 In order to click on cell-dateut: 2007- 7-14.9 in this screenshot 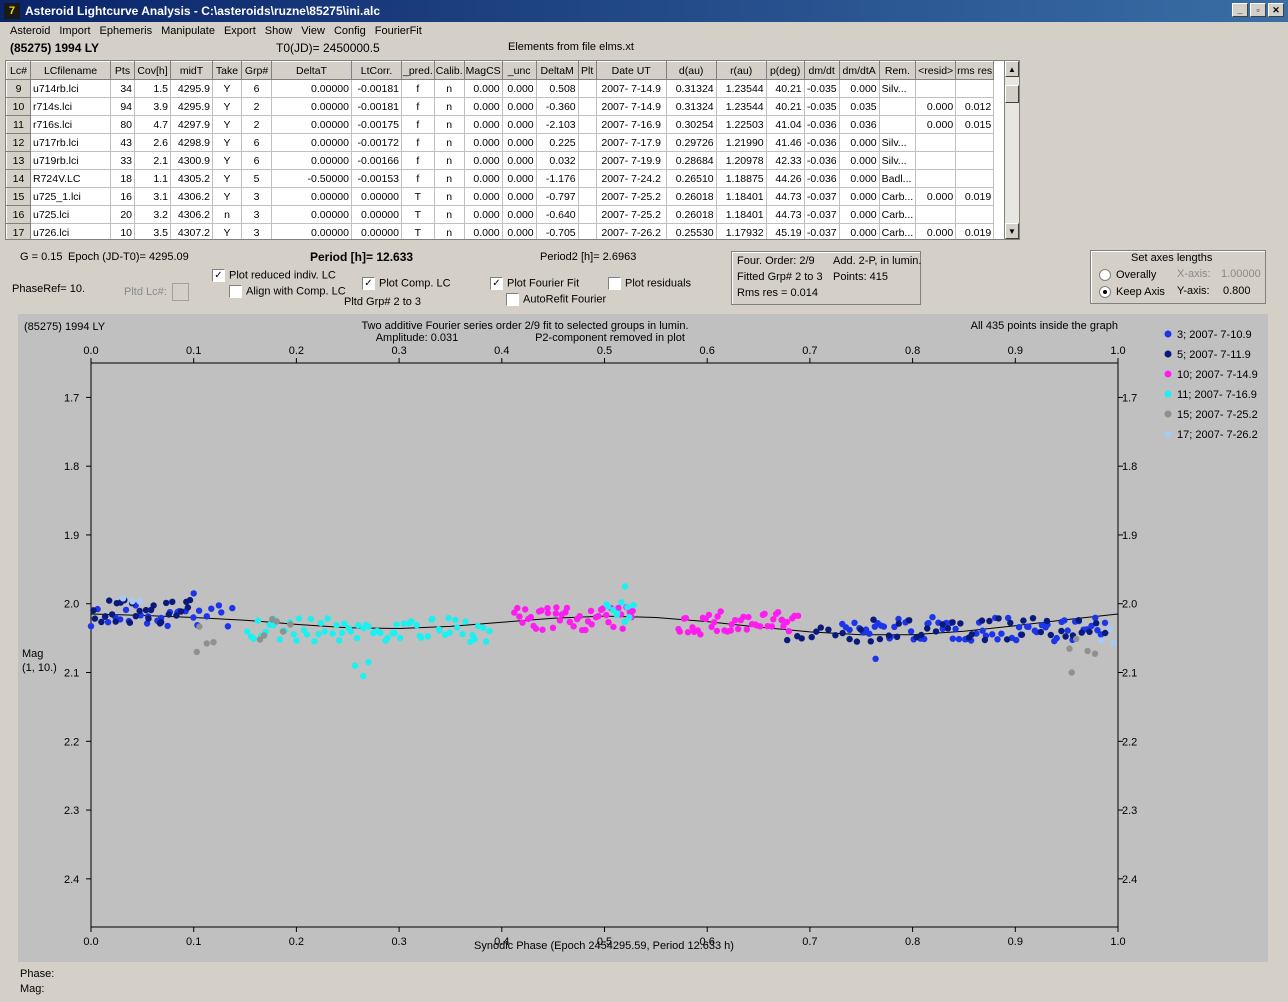, I will do `click(631, 88)`.